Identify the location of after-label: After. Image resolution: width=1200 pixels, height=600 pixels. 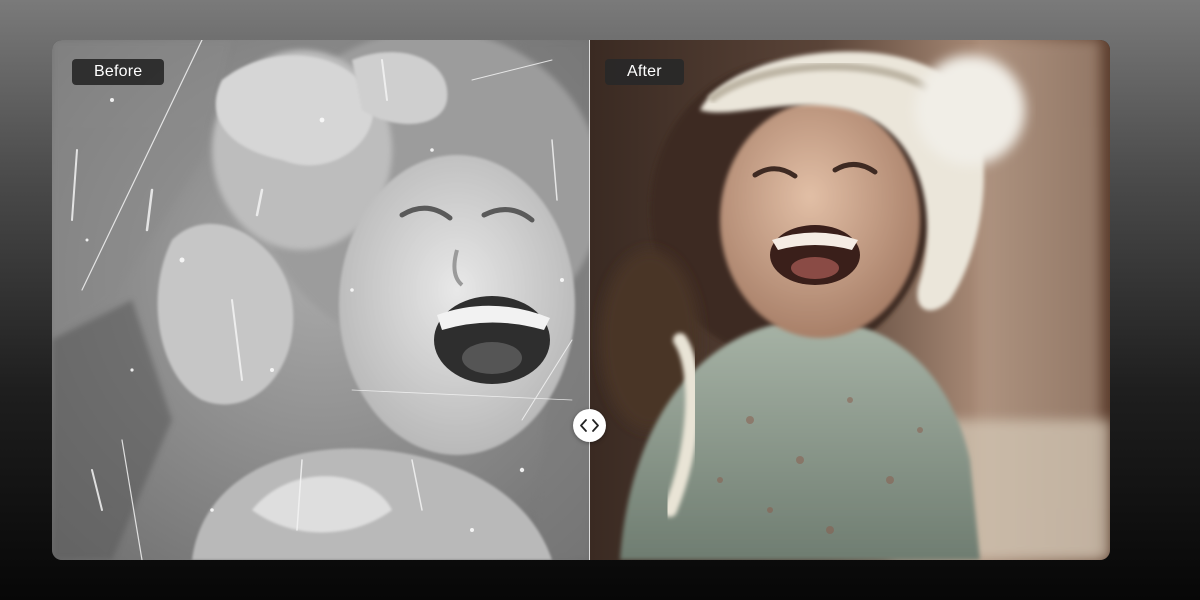
(644, 72).